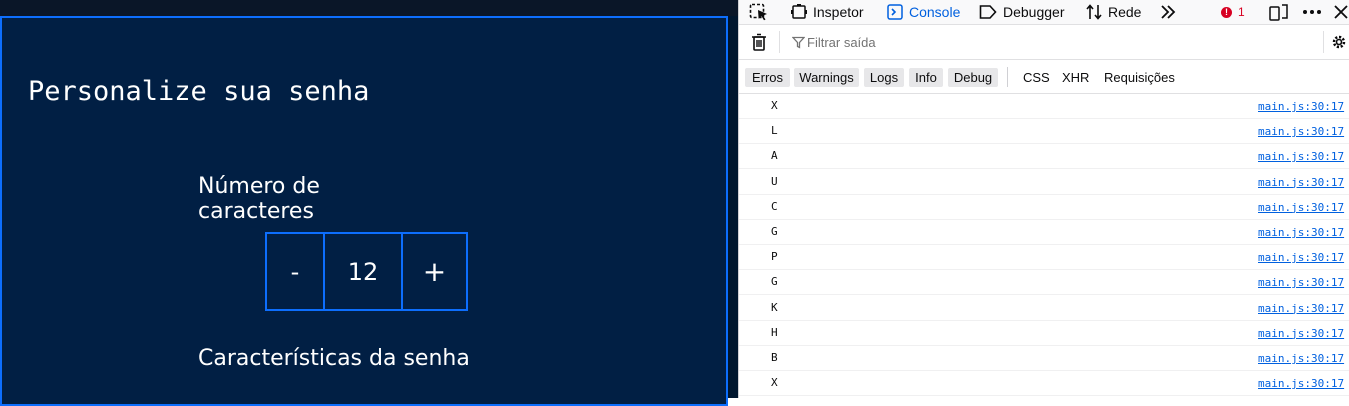 The width and height of the screenshot is (1349, 406). I want to click on app-top-strip, so click(369, 8).